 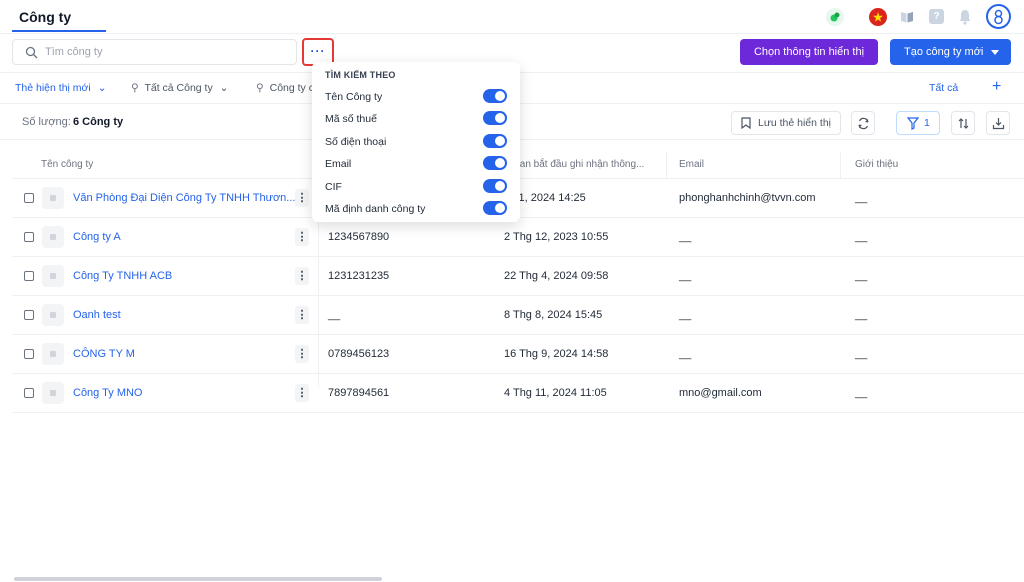 I want to click on search-field-option: Số điện thoại, so click(x=416, y=142).